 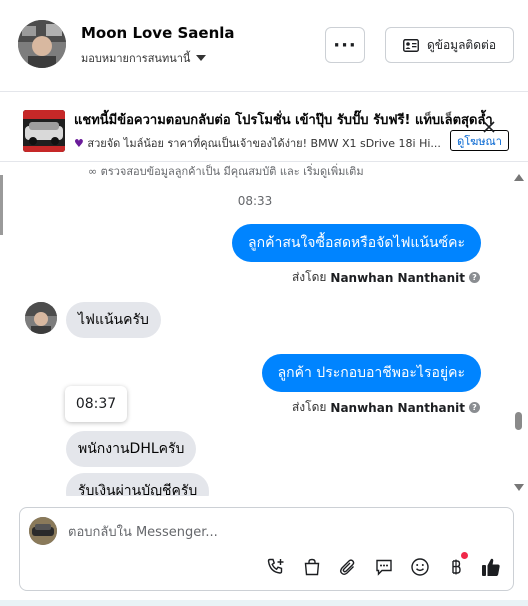 I want to click on view-contact-info-button: ดูข้อมูลติดต่อ, so click(x=449, y=45).